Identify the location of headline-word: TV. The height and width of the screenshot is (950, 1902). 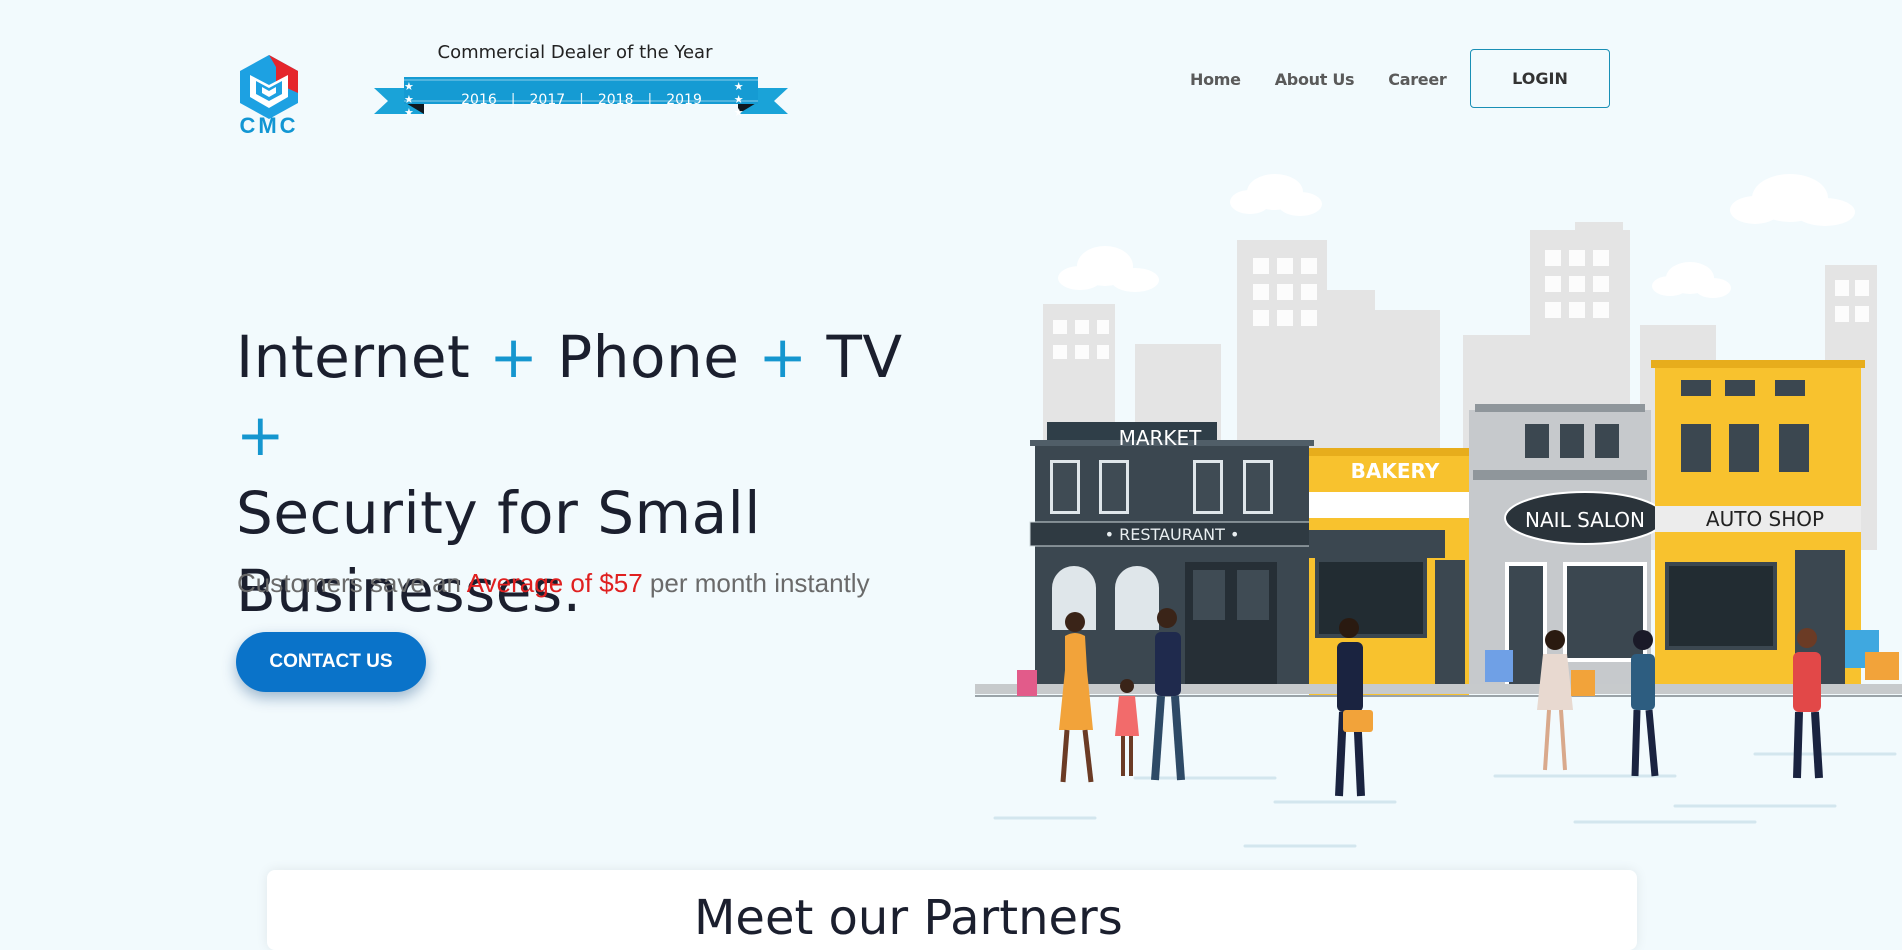
(864, 357).